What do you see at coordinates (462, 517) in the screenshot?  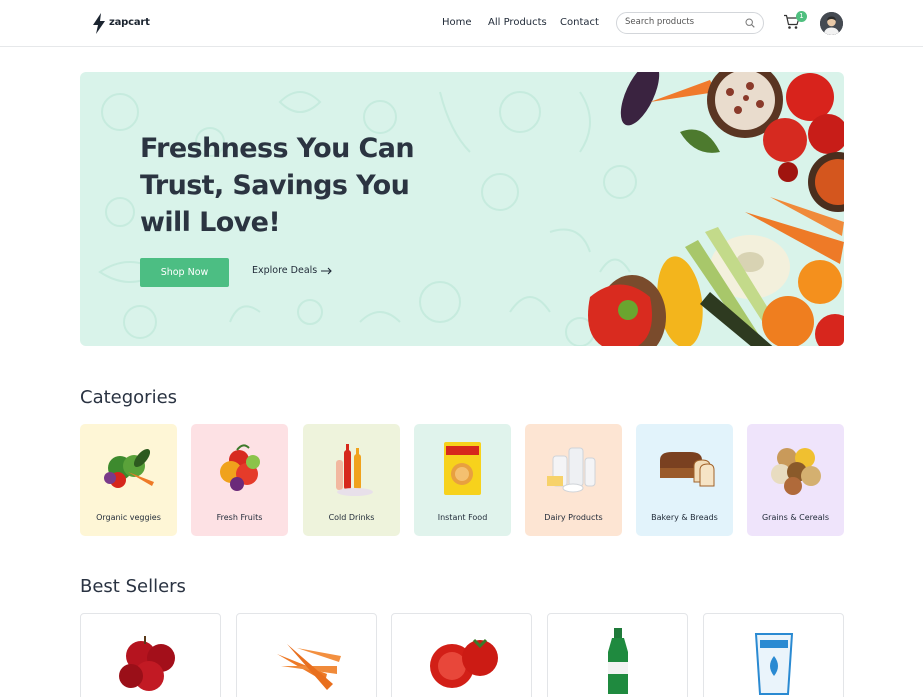 I see `category-label: Instant Food` at bounding box center [462, 517].